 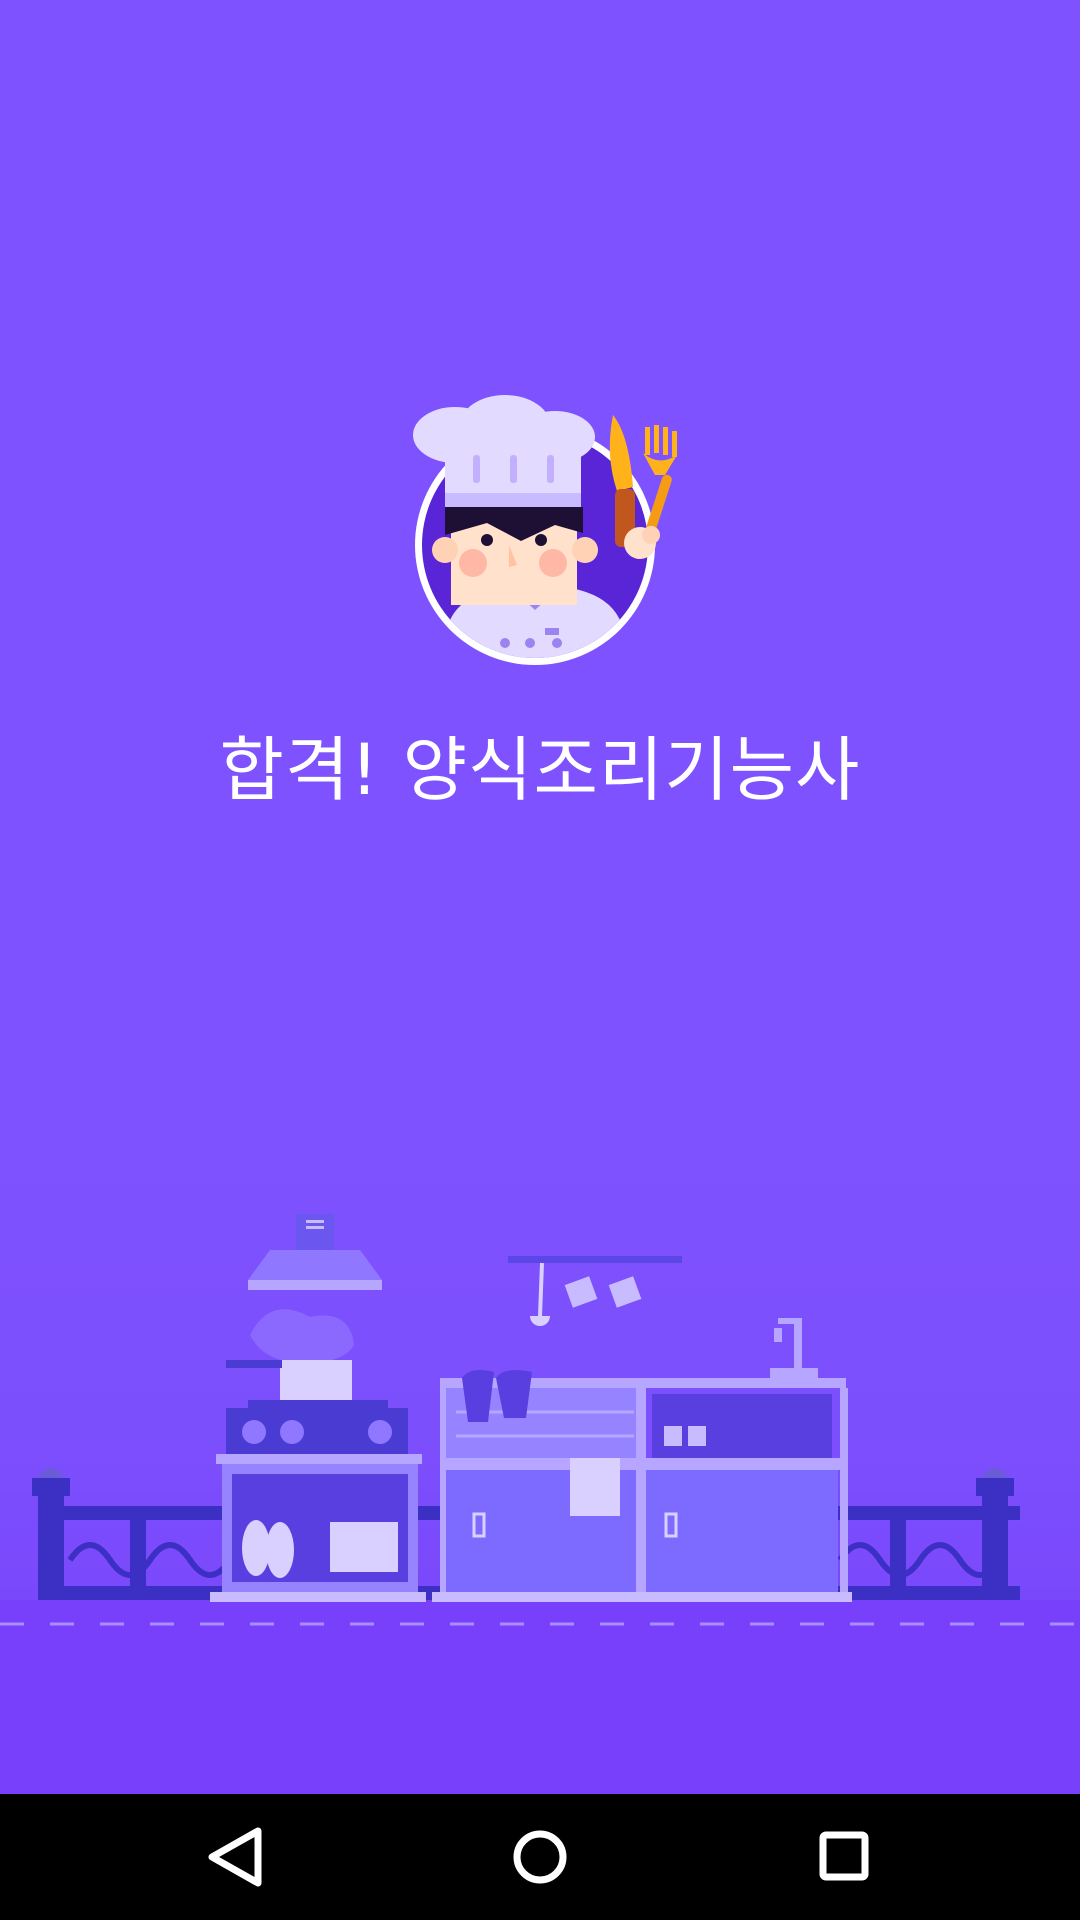 What do you see at coordinates (642, 1460) in the screenshot?
I see `kitchen-counter` at bounding box center [642, 1460].